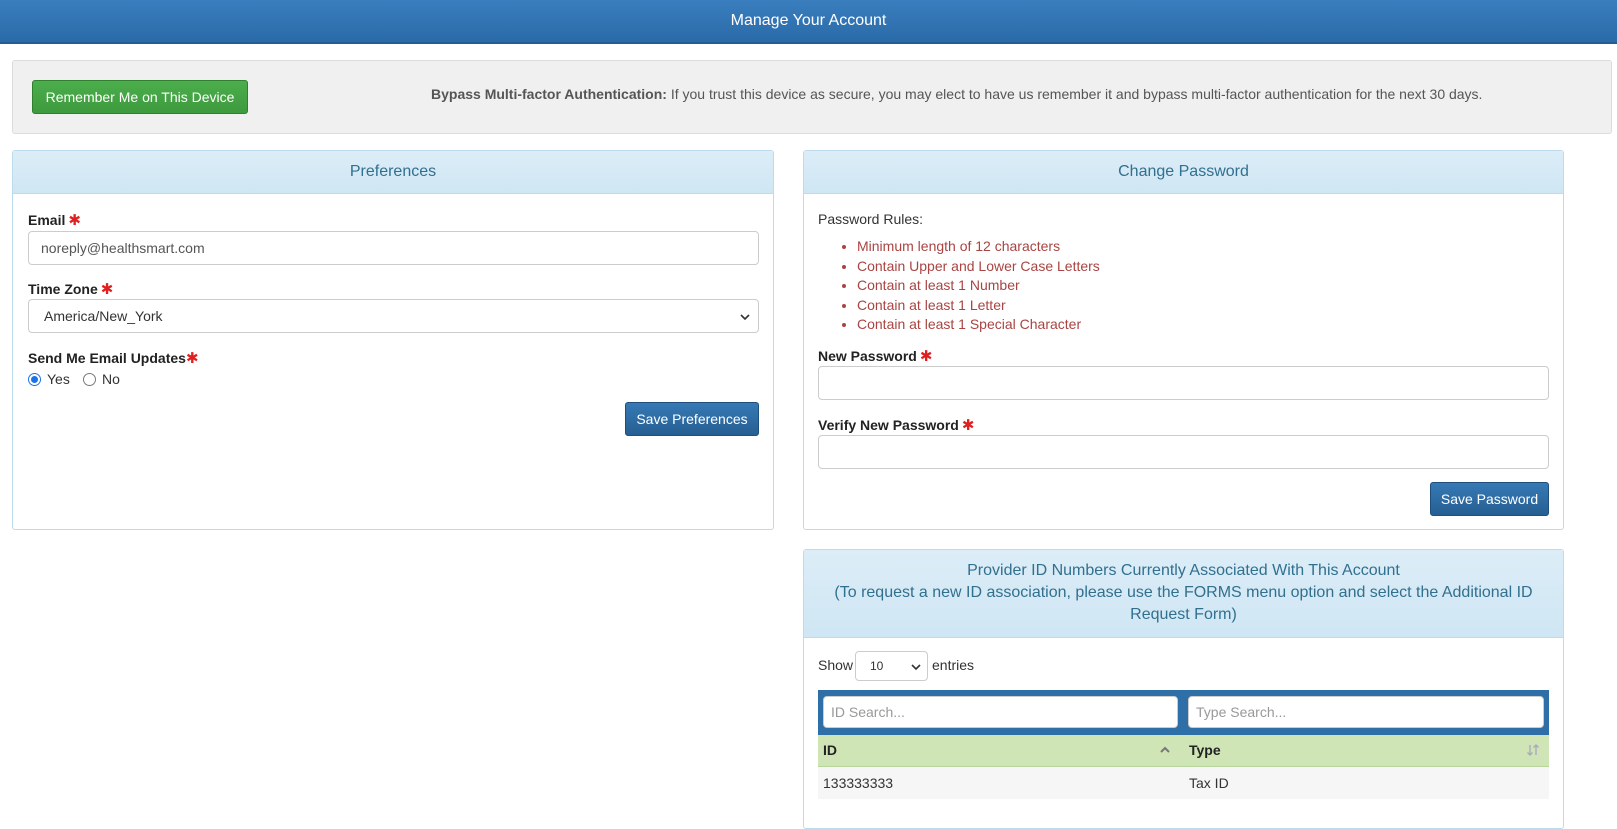  I want to click on table-row: 133333333 Tax ID, so click(1183, 783).